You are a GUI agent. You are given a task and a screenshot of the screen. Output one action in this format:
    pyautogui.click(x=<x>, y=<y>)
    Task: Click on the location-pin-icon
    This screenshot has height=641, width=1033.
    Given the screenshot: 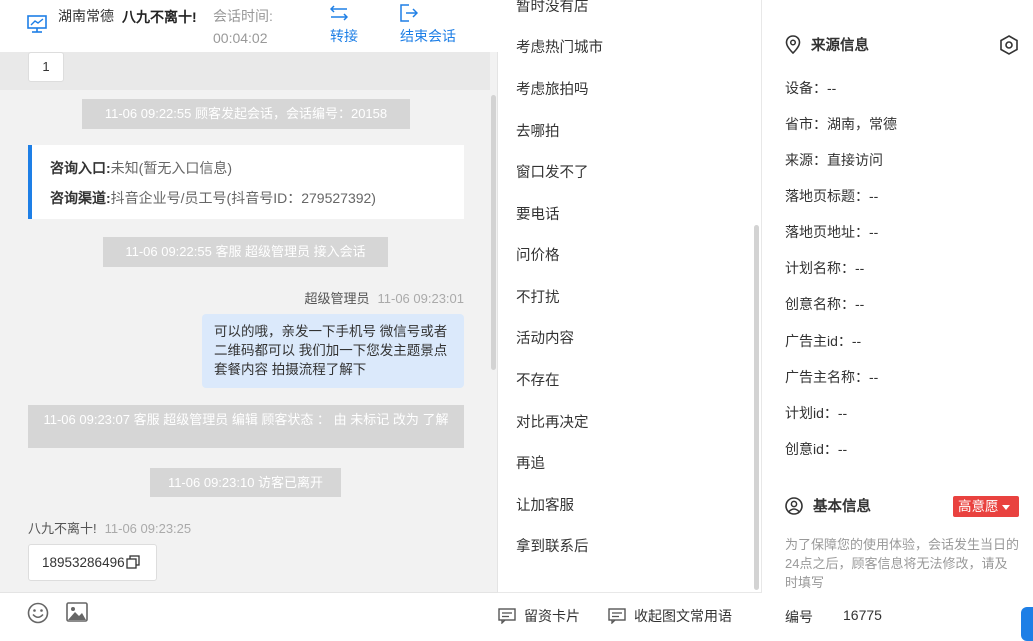 What is the action you would take?
    pyautogui.click(x=793, y=45)
    